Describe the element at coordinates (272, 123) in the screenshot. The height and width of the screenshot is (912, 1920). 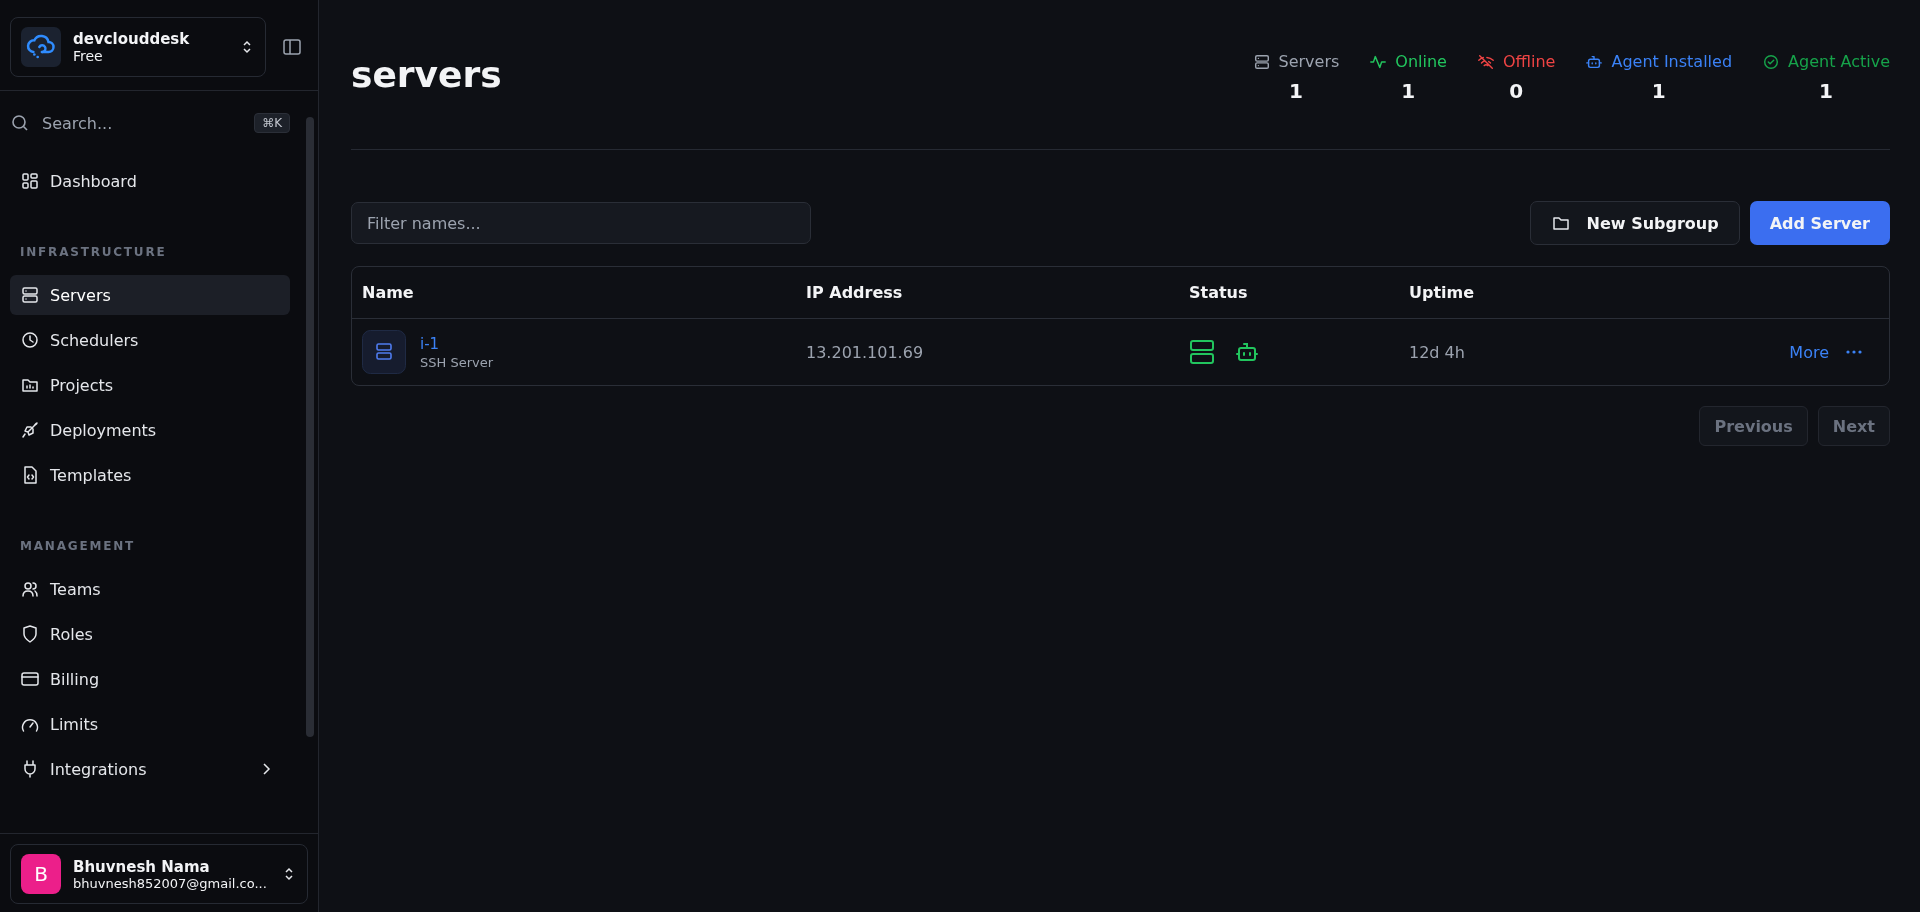
I see `shortcut-badge: ⌘K` at that location.